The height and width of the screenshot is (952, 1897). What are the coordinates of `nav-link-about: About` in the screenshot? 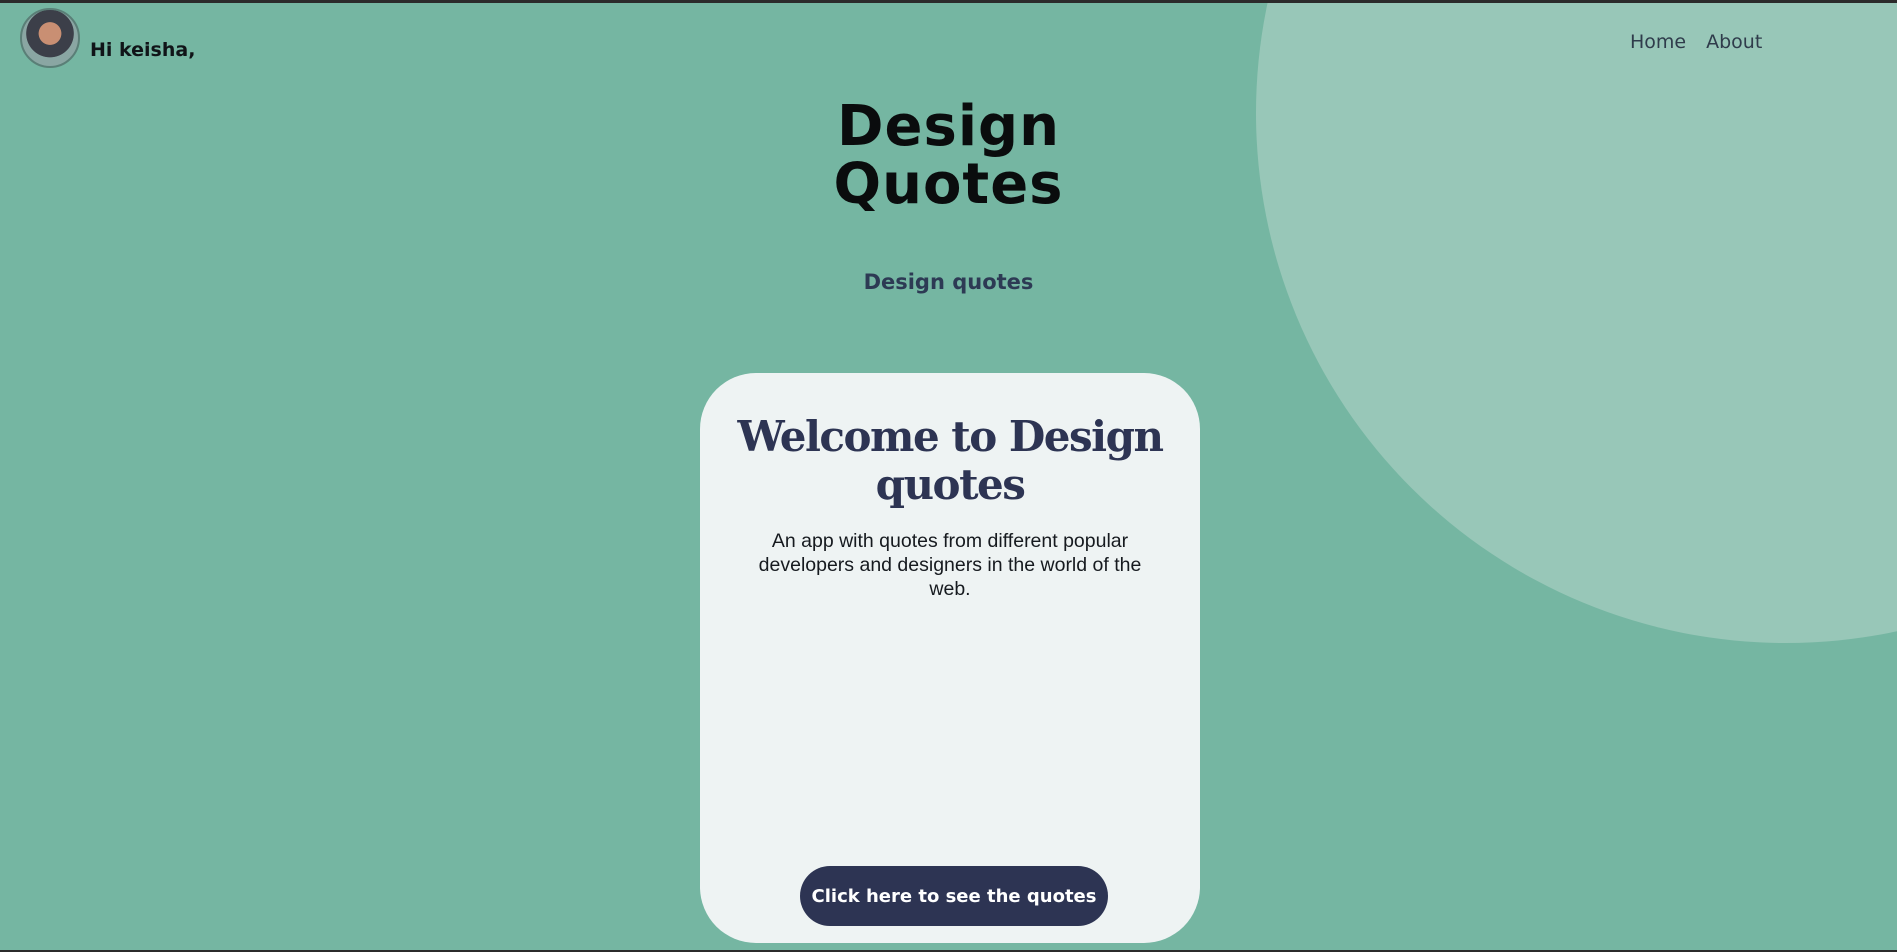 It's located at (1734, 42).